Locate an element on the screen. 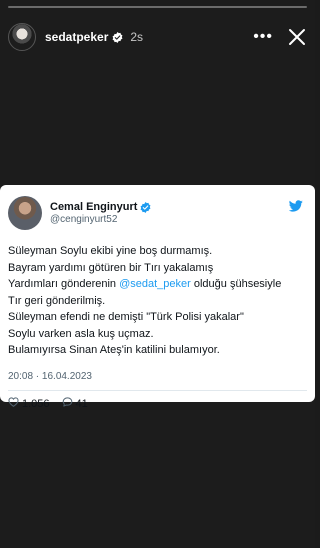 Image resolution: width=320 pixels, height=548 pixels. tweet-handle: @cenginyurt52 is located at coordinates (100, 219).